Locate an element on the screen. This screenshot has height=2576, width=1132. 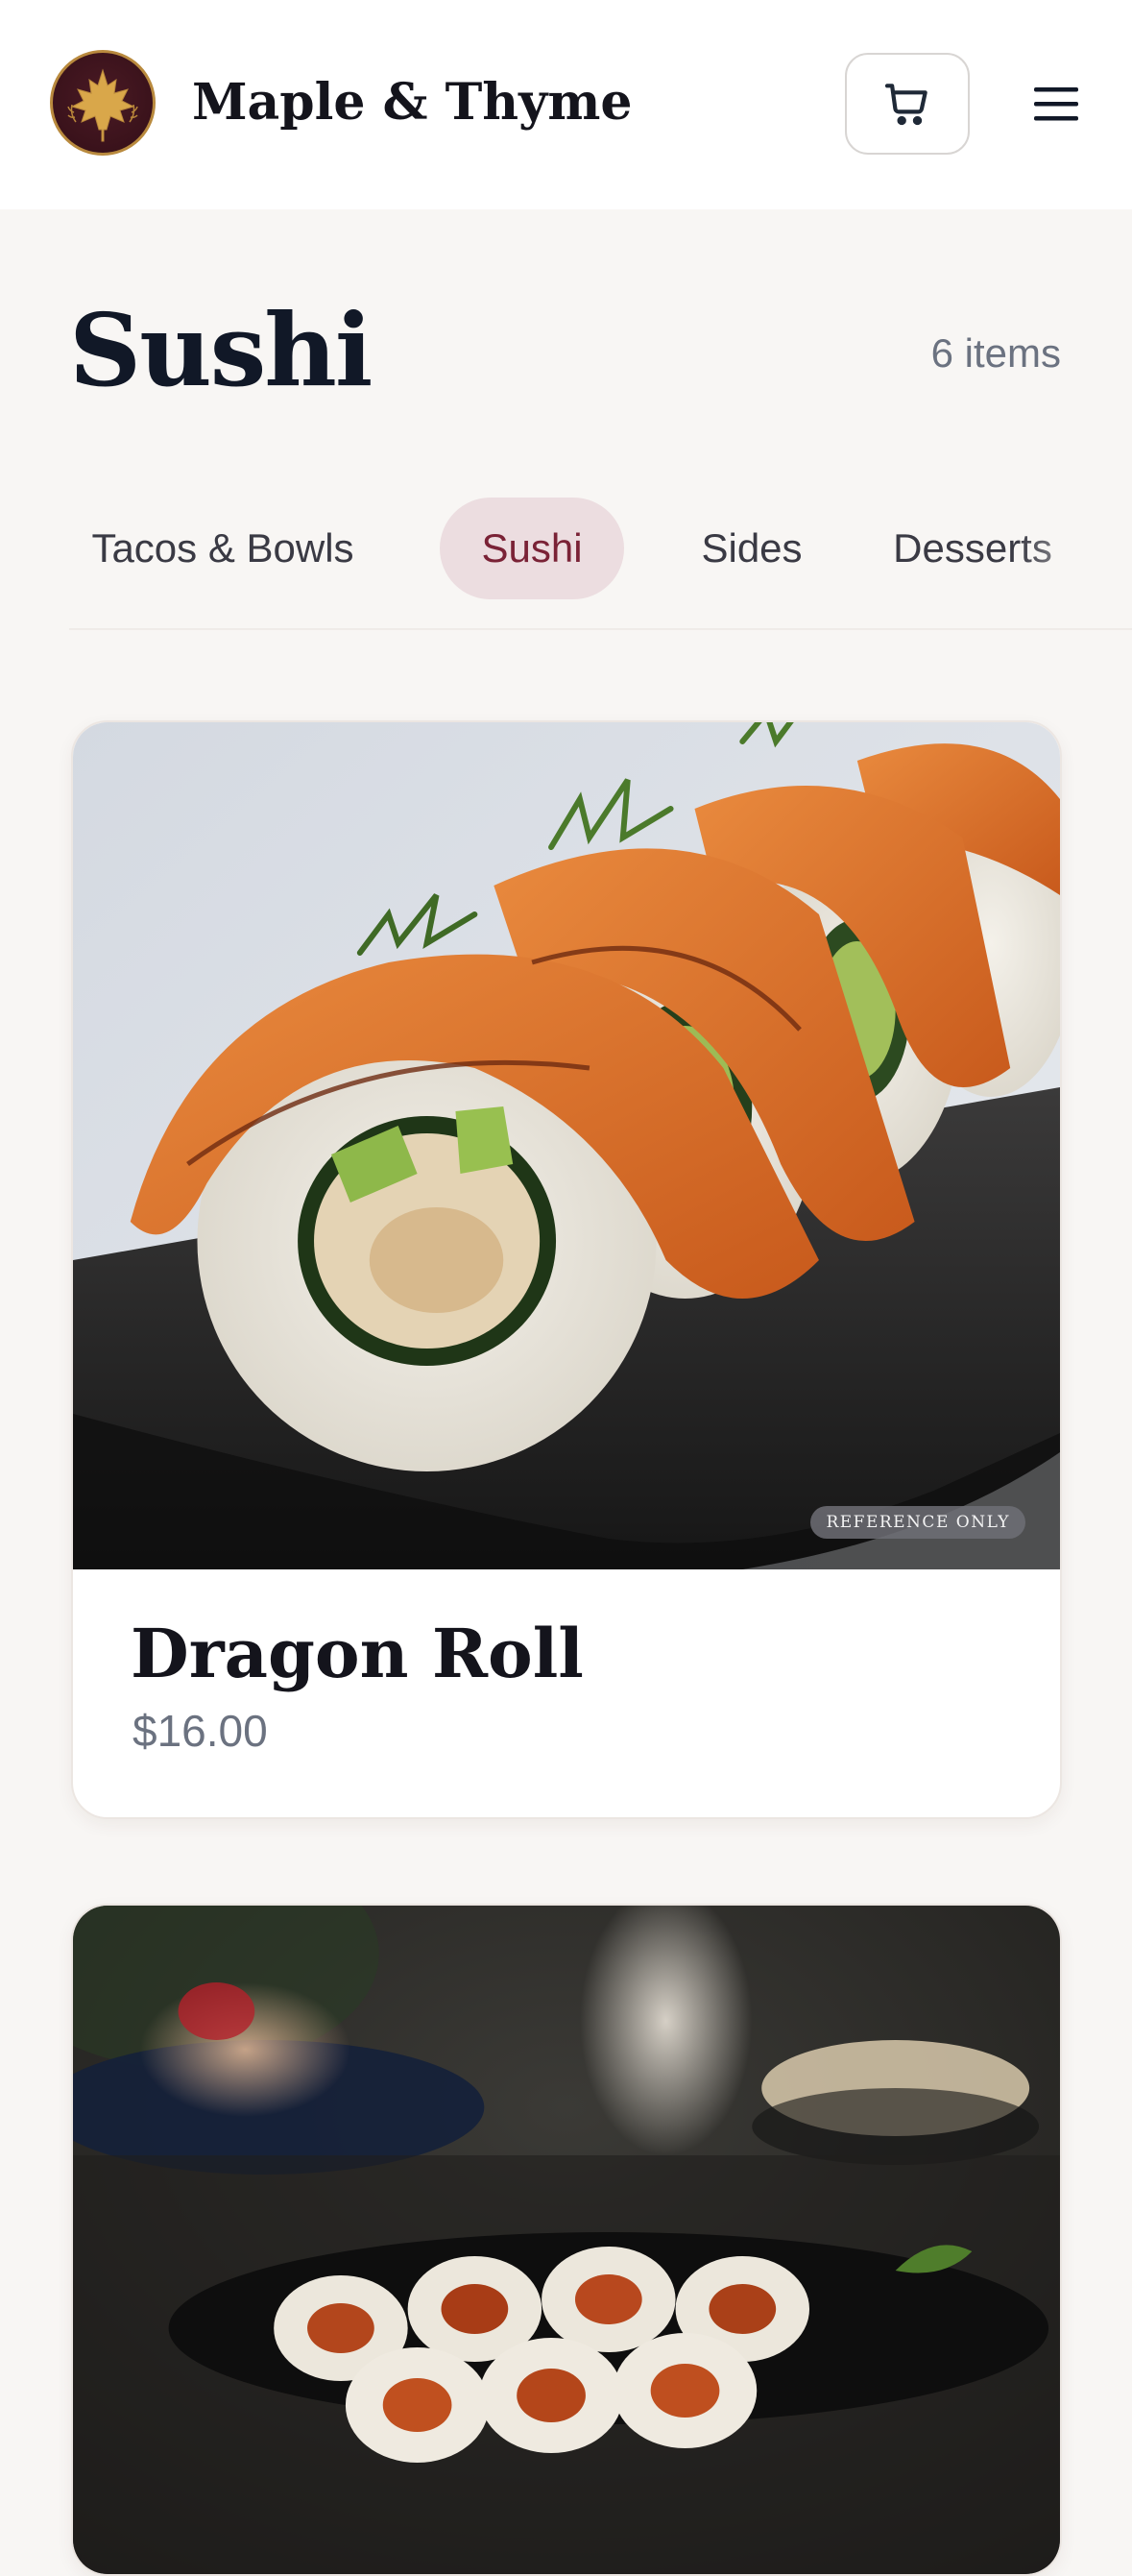
tabs-fade-overlay is located at coordinates (1074, 552).